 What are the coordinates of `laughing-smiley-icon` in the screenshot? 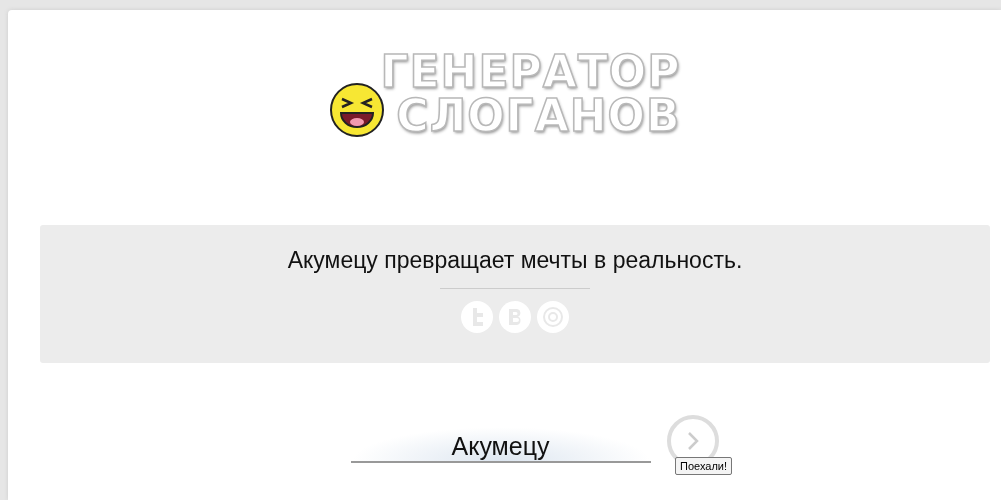 It's located at (356, 110).